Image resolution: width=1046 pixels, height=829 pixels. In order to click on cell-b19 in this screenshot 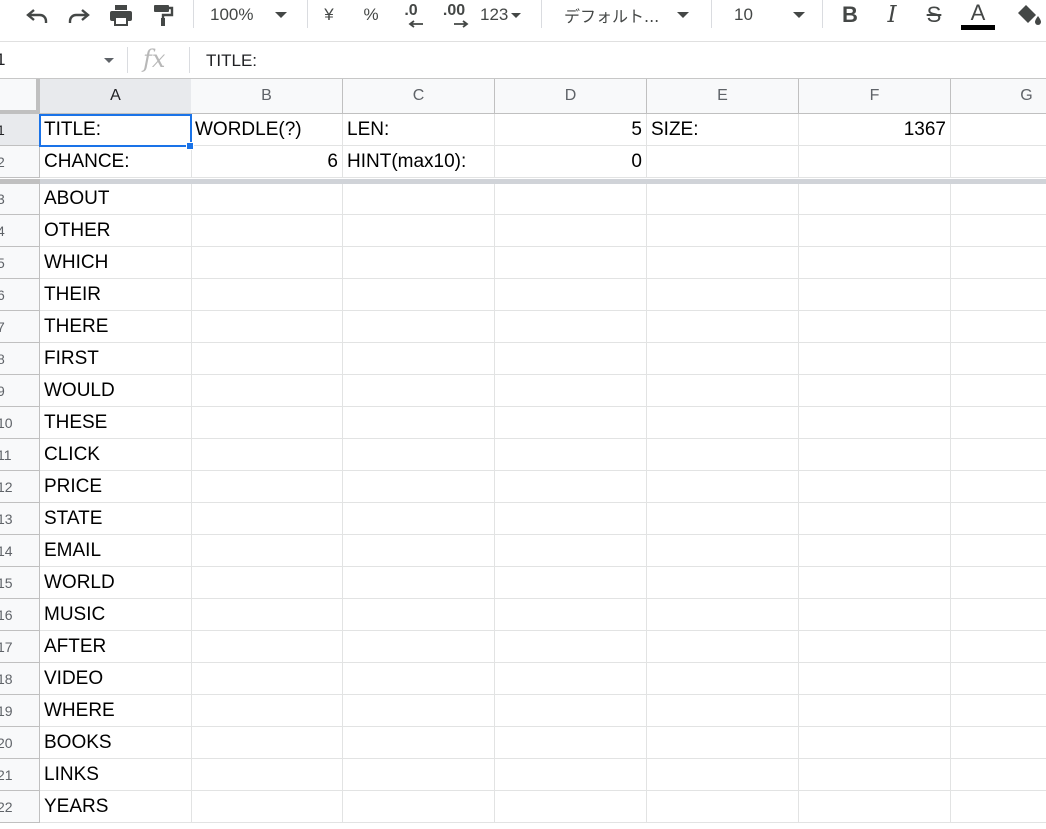, I will do `click(267, 711)`.